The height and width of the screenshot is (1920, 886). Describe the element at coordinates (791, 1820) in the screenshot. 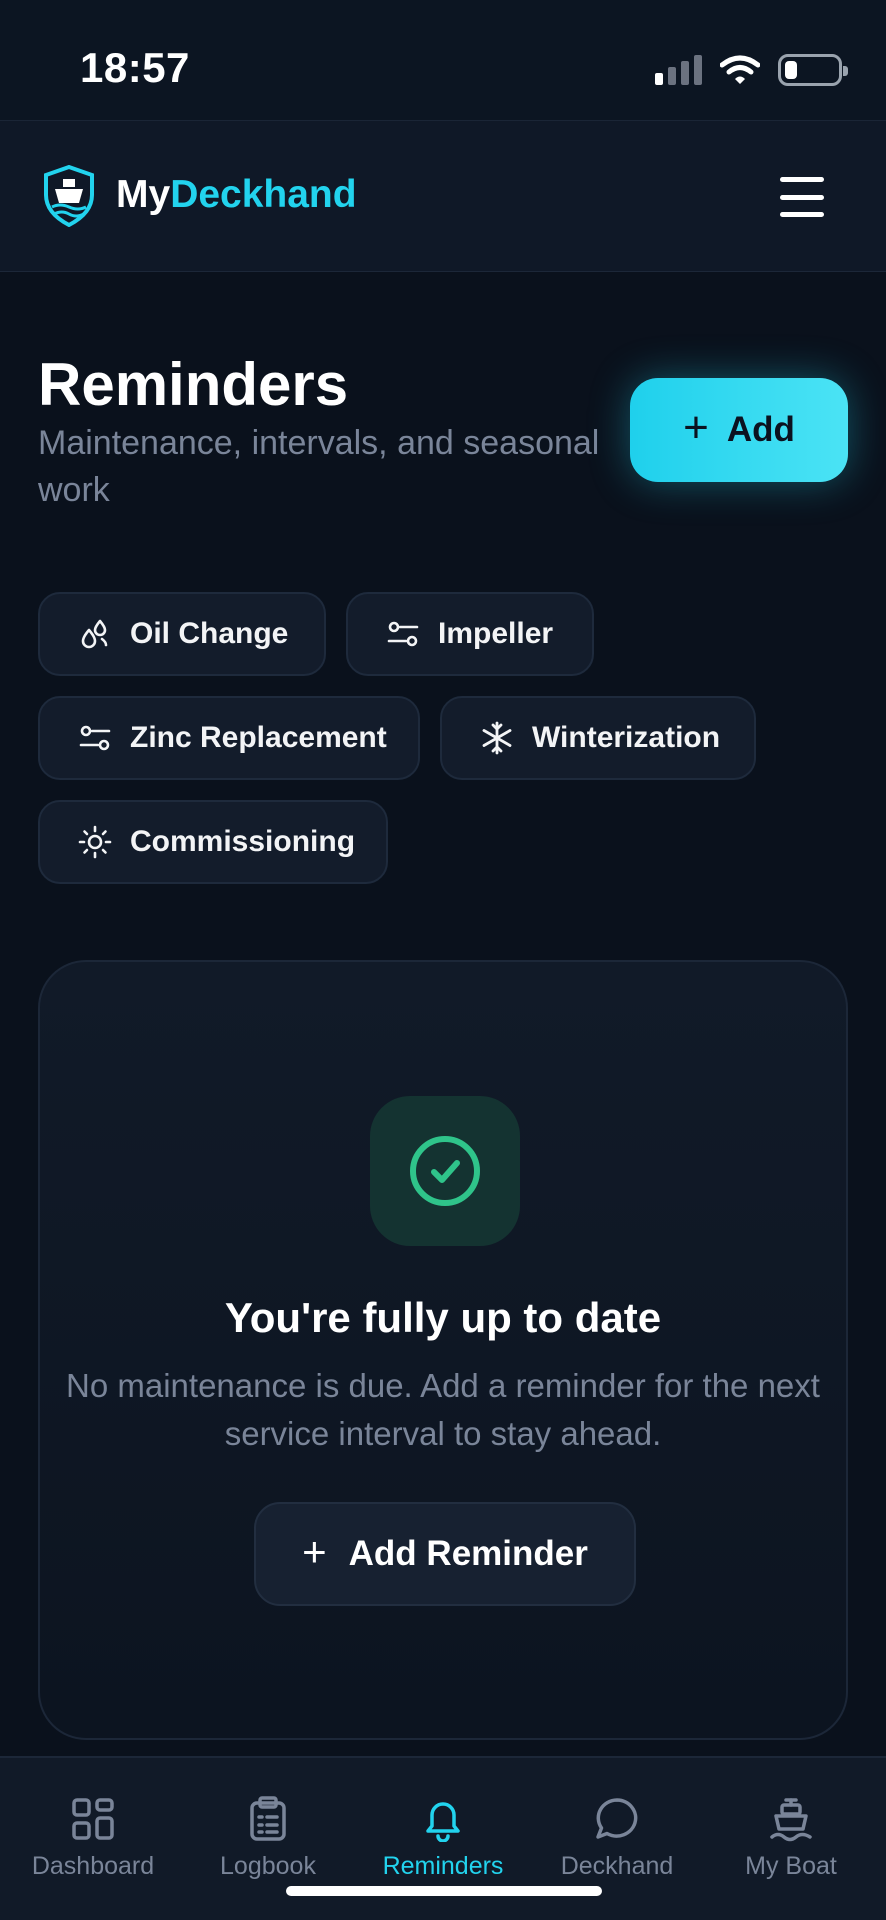

I see `boat-icon` at that location.